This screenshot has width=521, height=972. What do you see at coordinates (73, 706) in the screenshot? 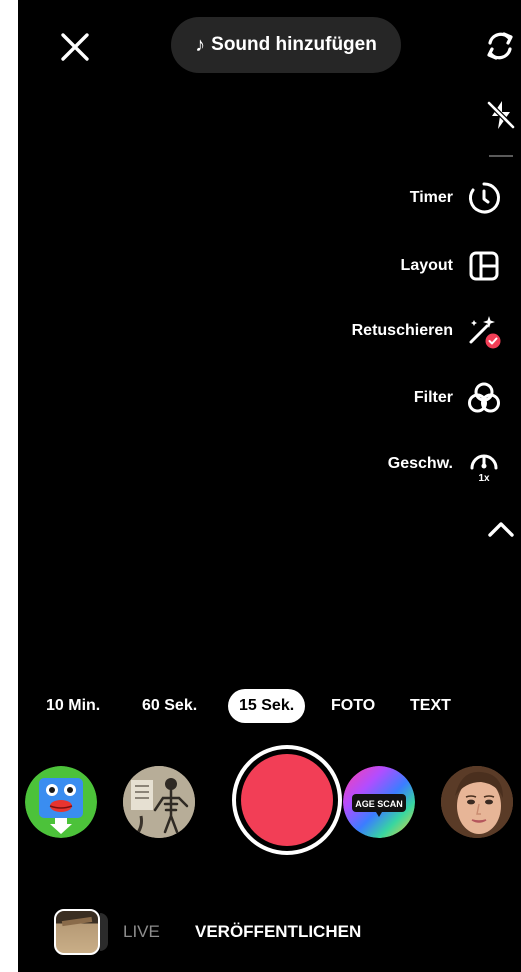
I see `mode-10-min: 10 Min.` at bounding box center [73, 706].